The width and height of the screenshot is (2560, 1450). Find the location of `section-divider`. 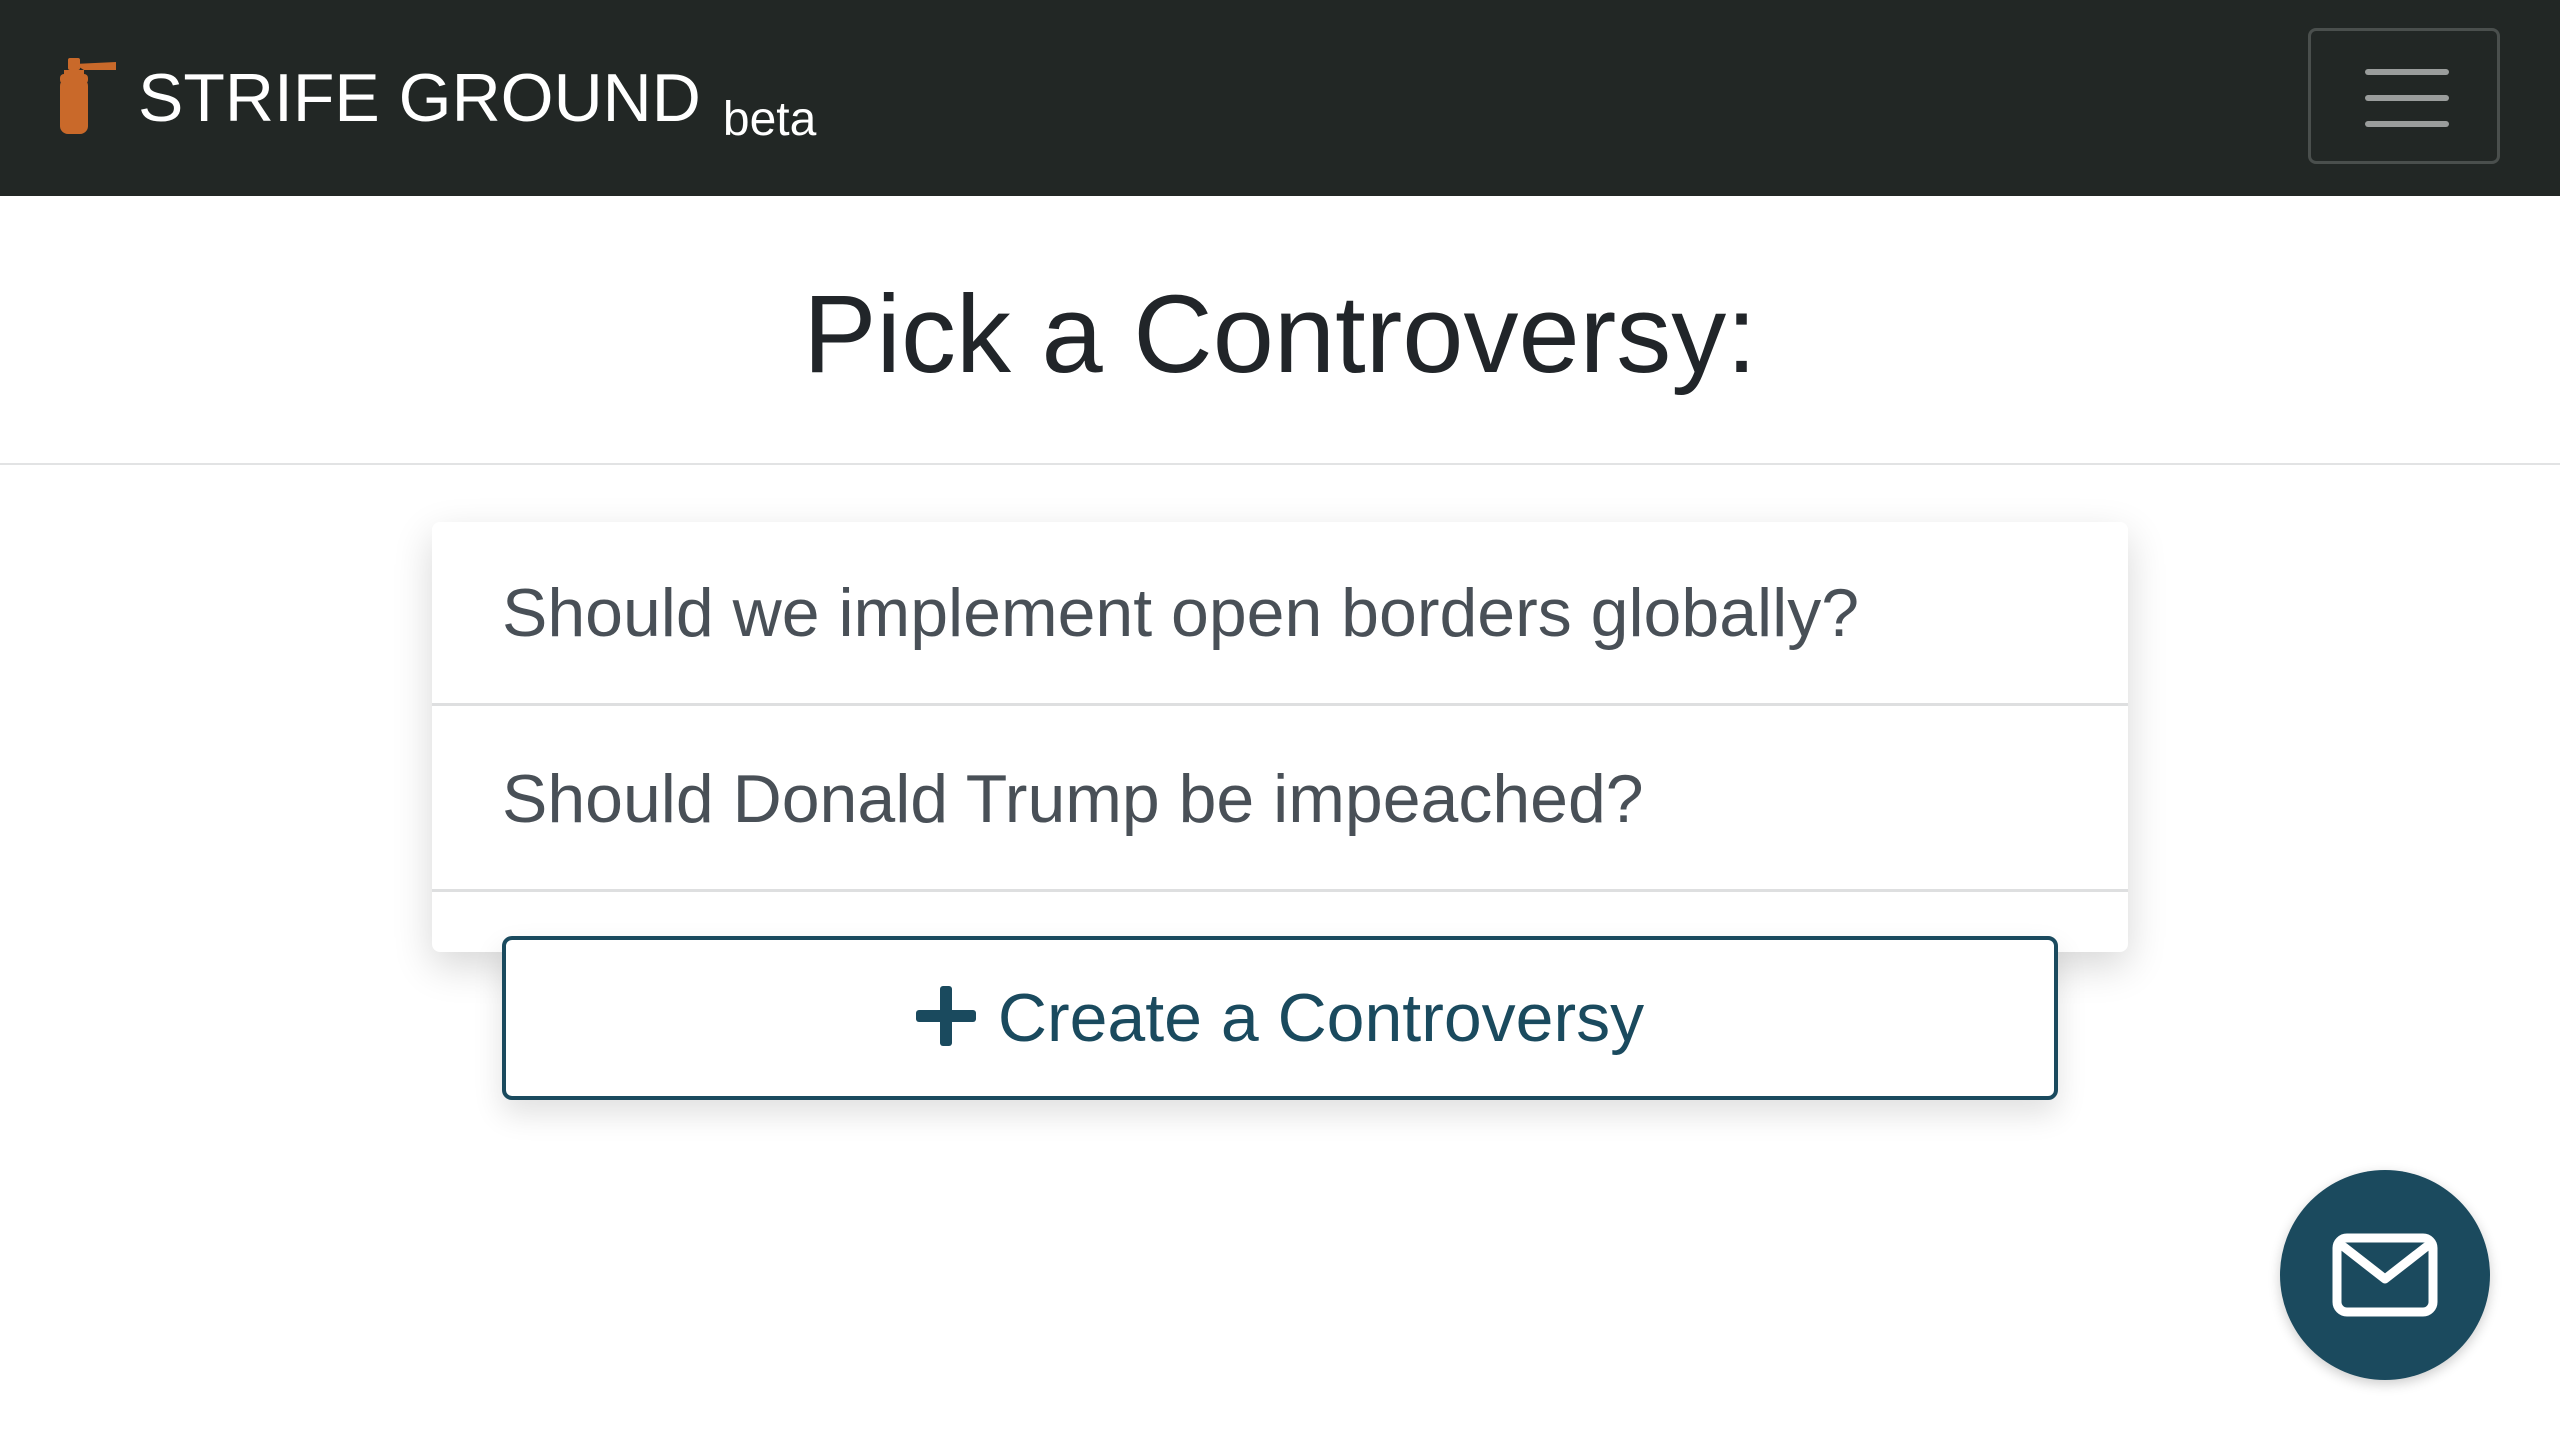

section-divider is located at coordinates (1280, 464).